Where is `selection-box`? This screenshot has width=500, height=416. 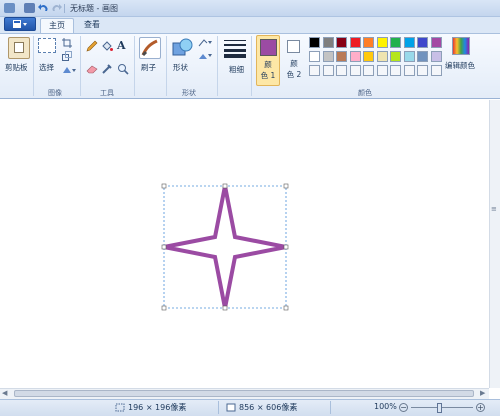
selection-box is located at coordinates (225, 247).